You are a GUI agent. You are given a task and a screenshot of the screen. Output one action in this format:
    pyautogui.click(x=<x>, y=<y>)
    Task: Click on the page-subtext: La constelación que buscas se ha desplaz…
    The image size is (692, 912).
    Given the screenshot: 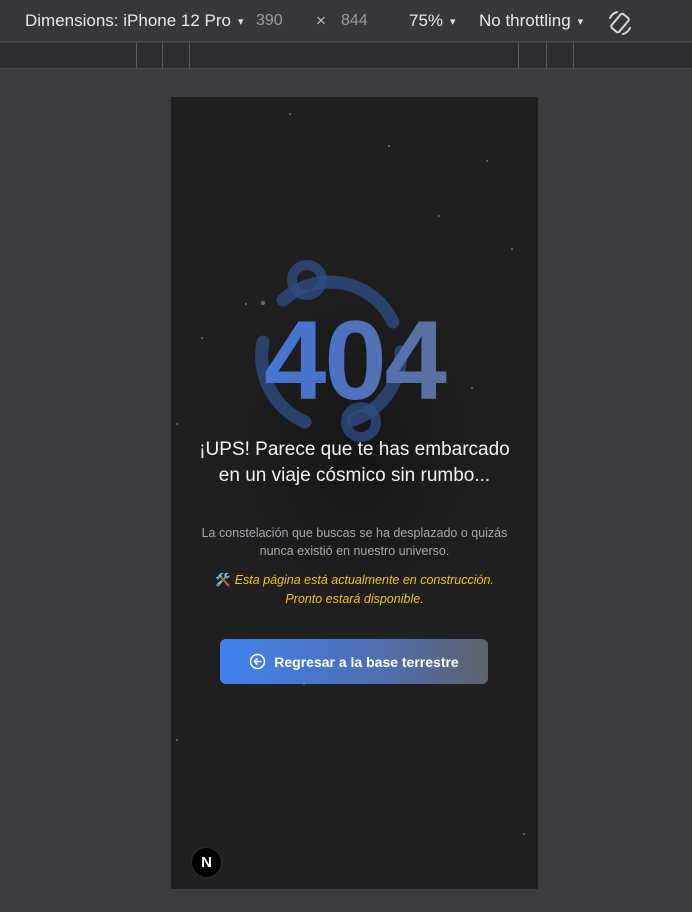 What is the action you would take?
    pyautogui.click(x=354, y=542)
    